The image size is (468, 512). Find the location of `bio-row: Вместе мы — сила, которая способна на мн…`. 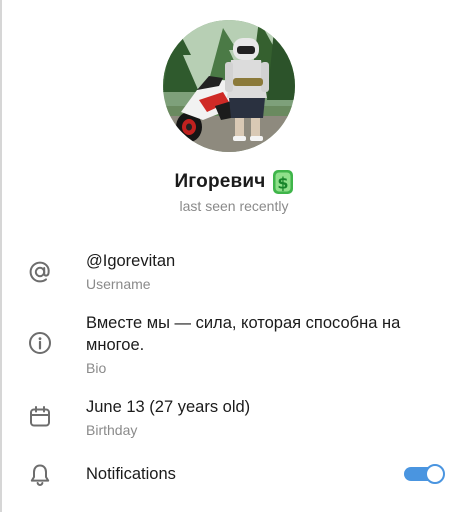

bio-row: Вместе мы — сила, которая способна на мн… is located at coordinates (234, 345).